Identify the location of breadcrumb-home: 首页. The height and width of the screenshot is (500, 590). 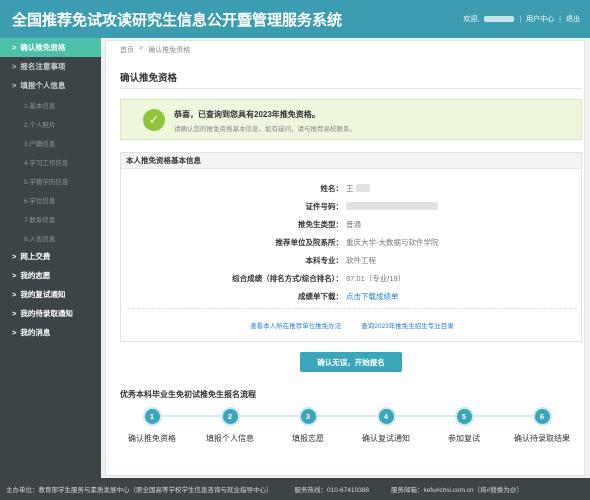
(127, 50).